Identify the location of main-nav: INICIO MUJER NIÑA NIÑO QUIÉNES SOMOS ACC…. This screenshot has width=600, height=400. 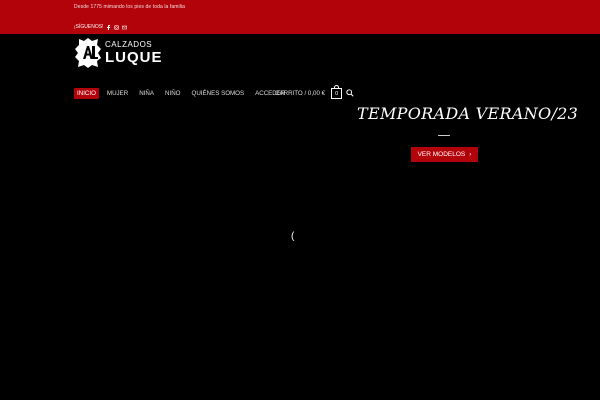
(183, 93).